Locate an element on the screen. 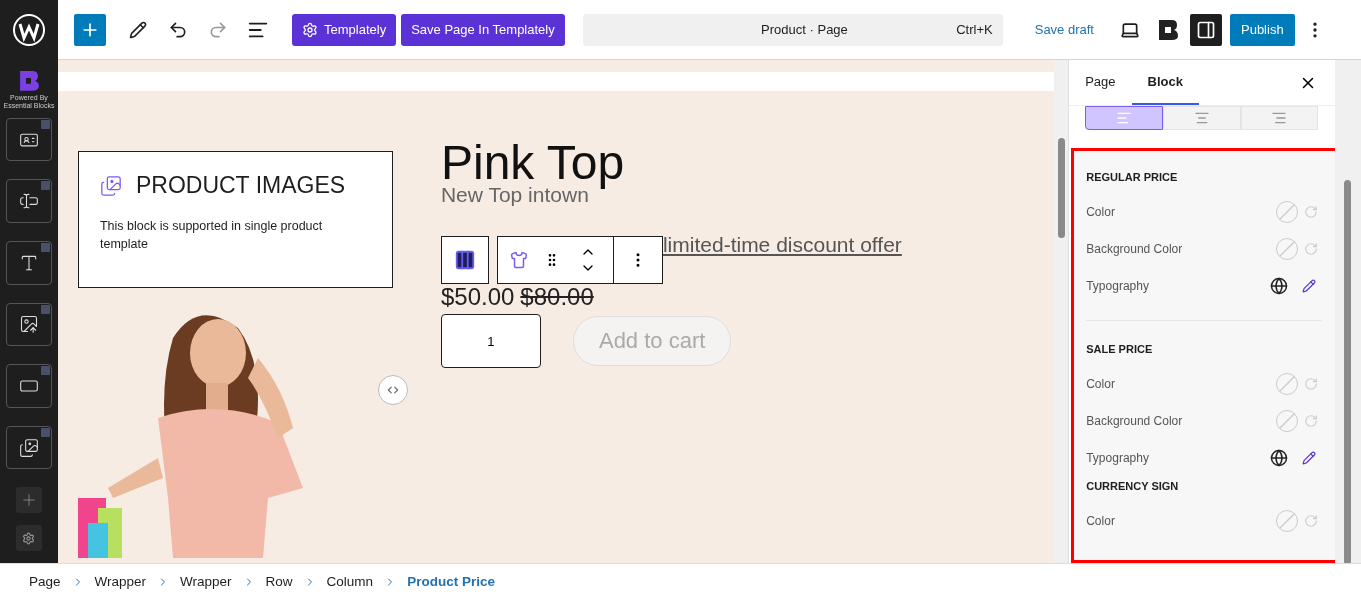 The width and height of the screenshot is (1361, 599). essential-blocks-logo-icon is located at coordinates (28, 81).